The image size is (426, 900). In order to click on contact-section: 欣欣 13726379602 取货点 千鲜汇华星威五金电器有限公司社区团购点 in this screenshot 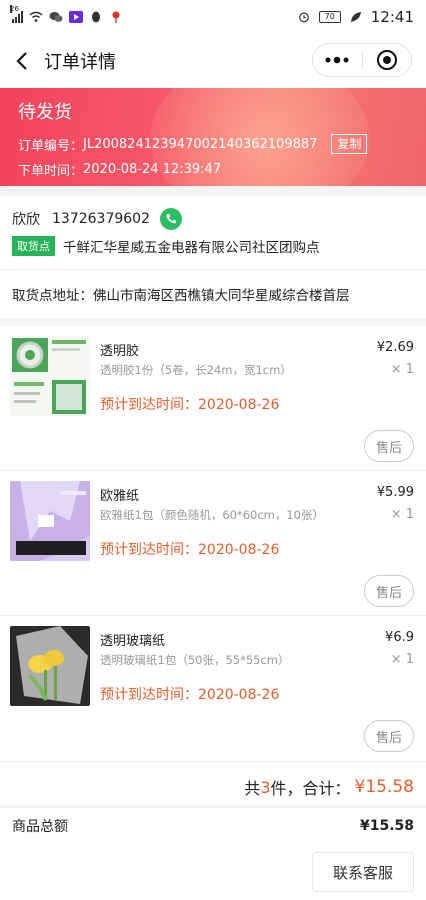, I will do `click(213, 232)`.